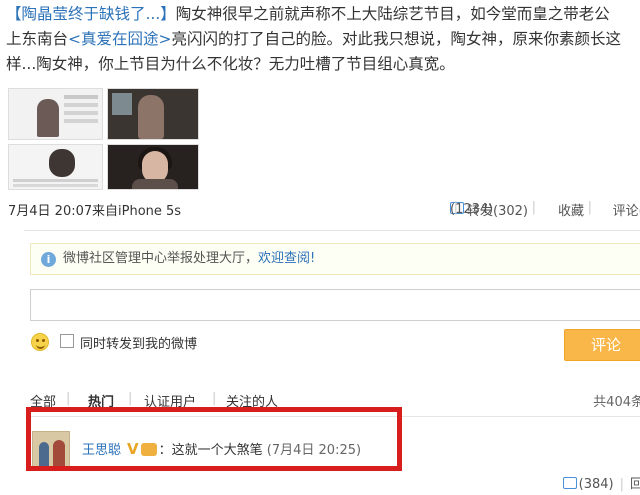  Describe the element at coordinates (635, 484) in the screenshot. I see `comment-reply-button: 回复` at that location.